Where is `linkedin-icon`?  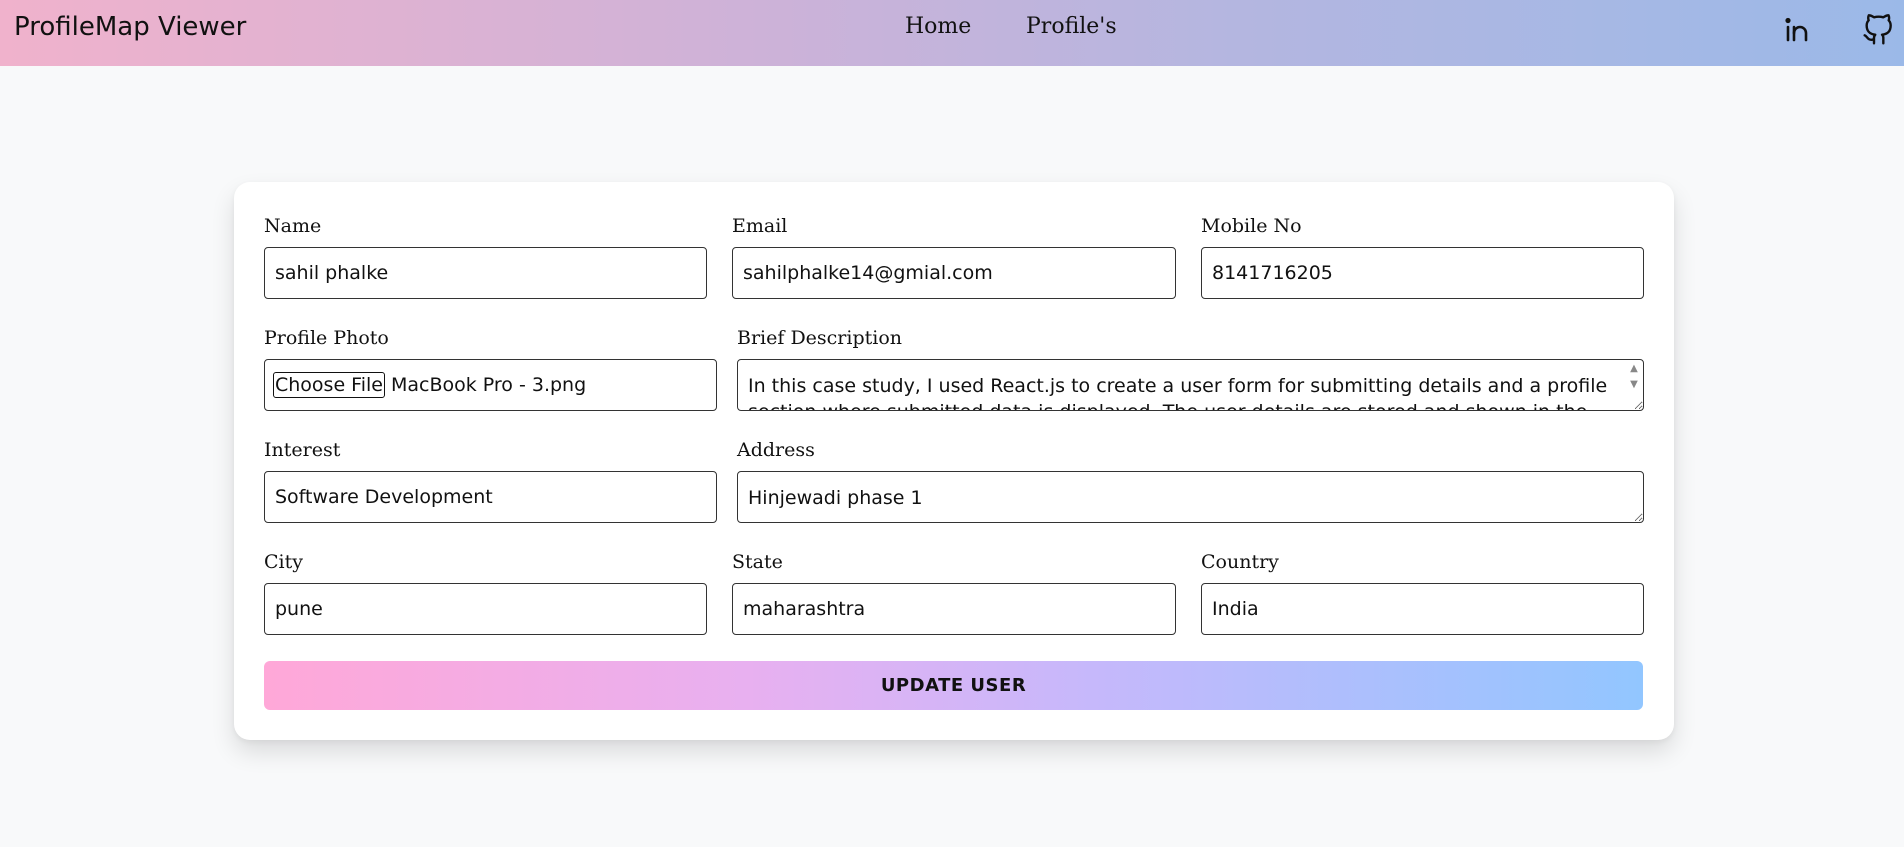 linkedin-icon is located at coordinates (1798, 30).